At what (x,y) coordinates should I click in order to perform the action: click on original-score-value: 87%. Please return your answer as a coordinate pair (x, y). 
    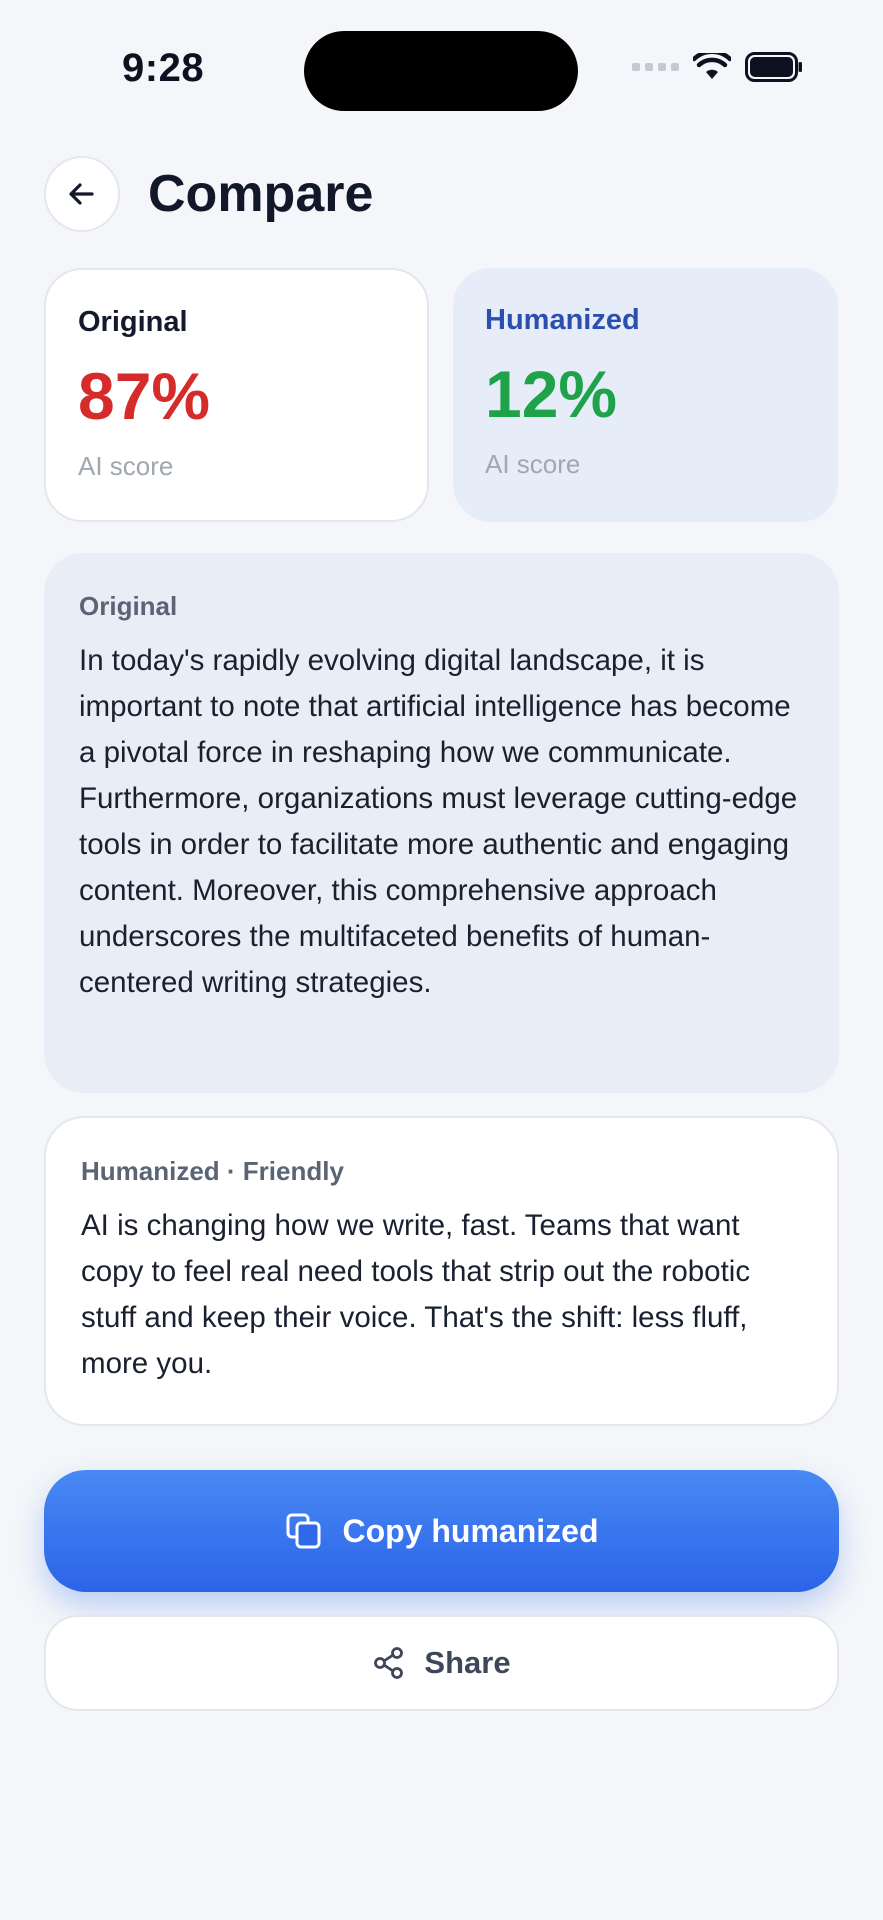
    Looking at the image, I should click on (144, 396).